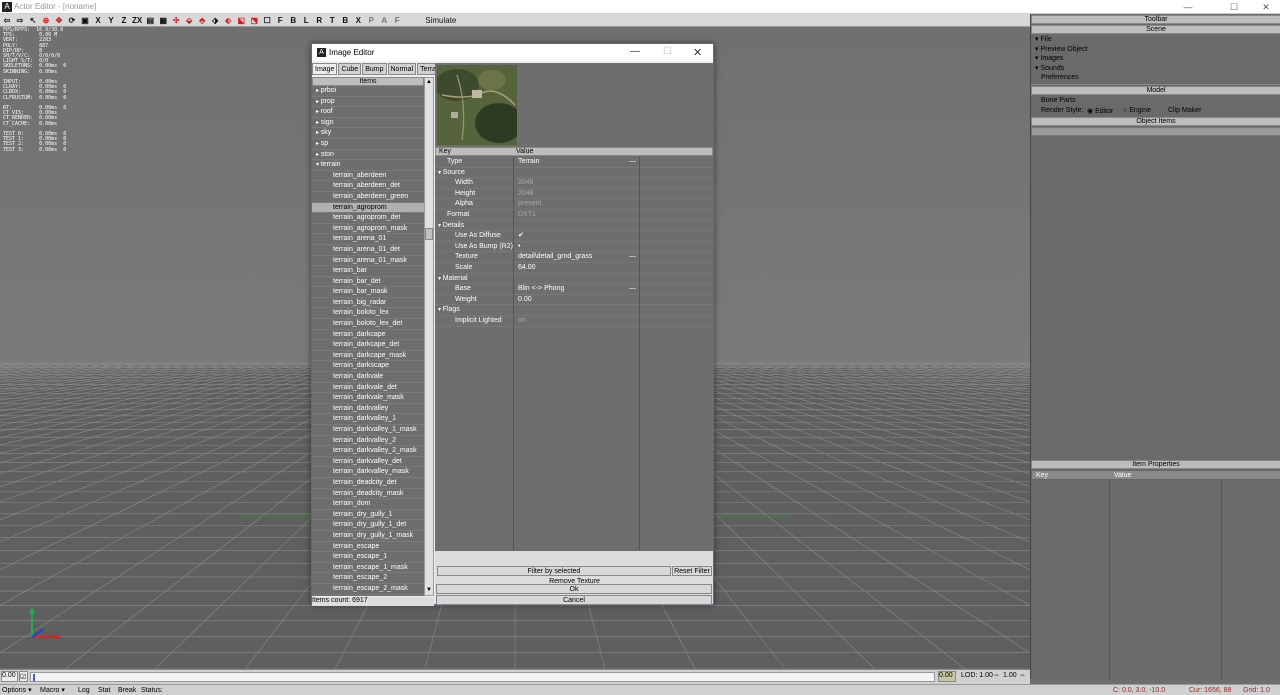 Image resolution: width=1280 pixels, height=695 pixels. I want to click on dialog-titlebar: A Image Editor — ☐ ✕, so click(512, 52).